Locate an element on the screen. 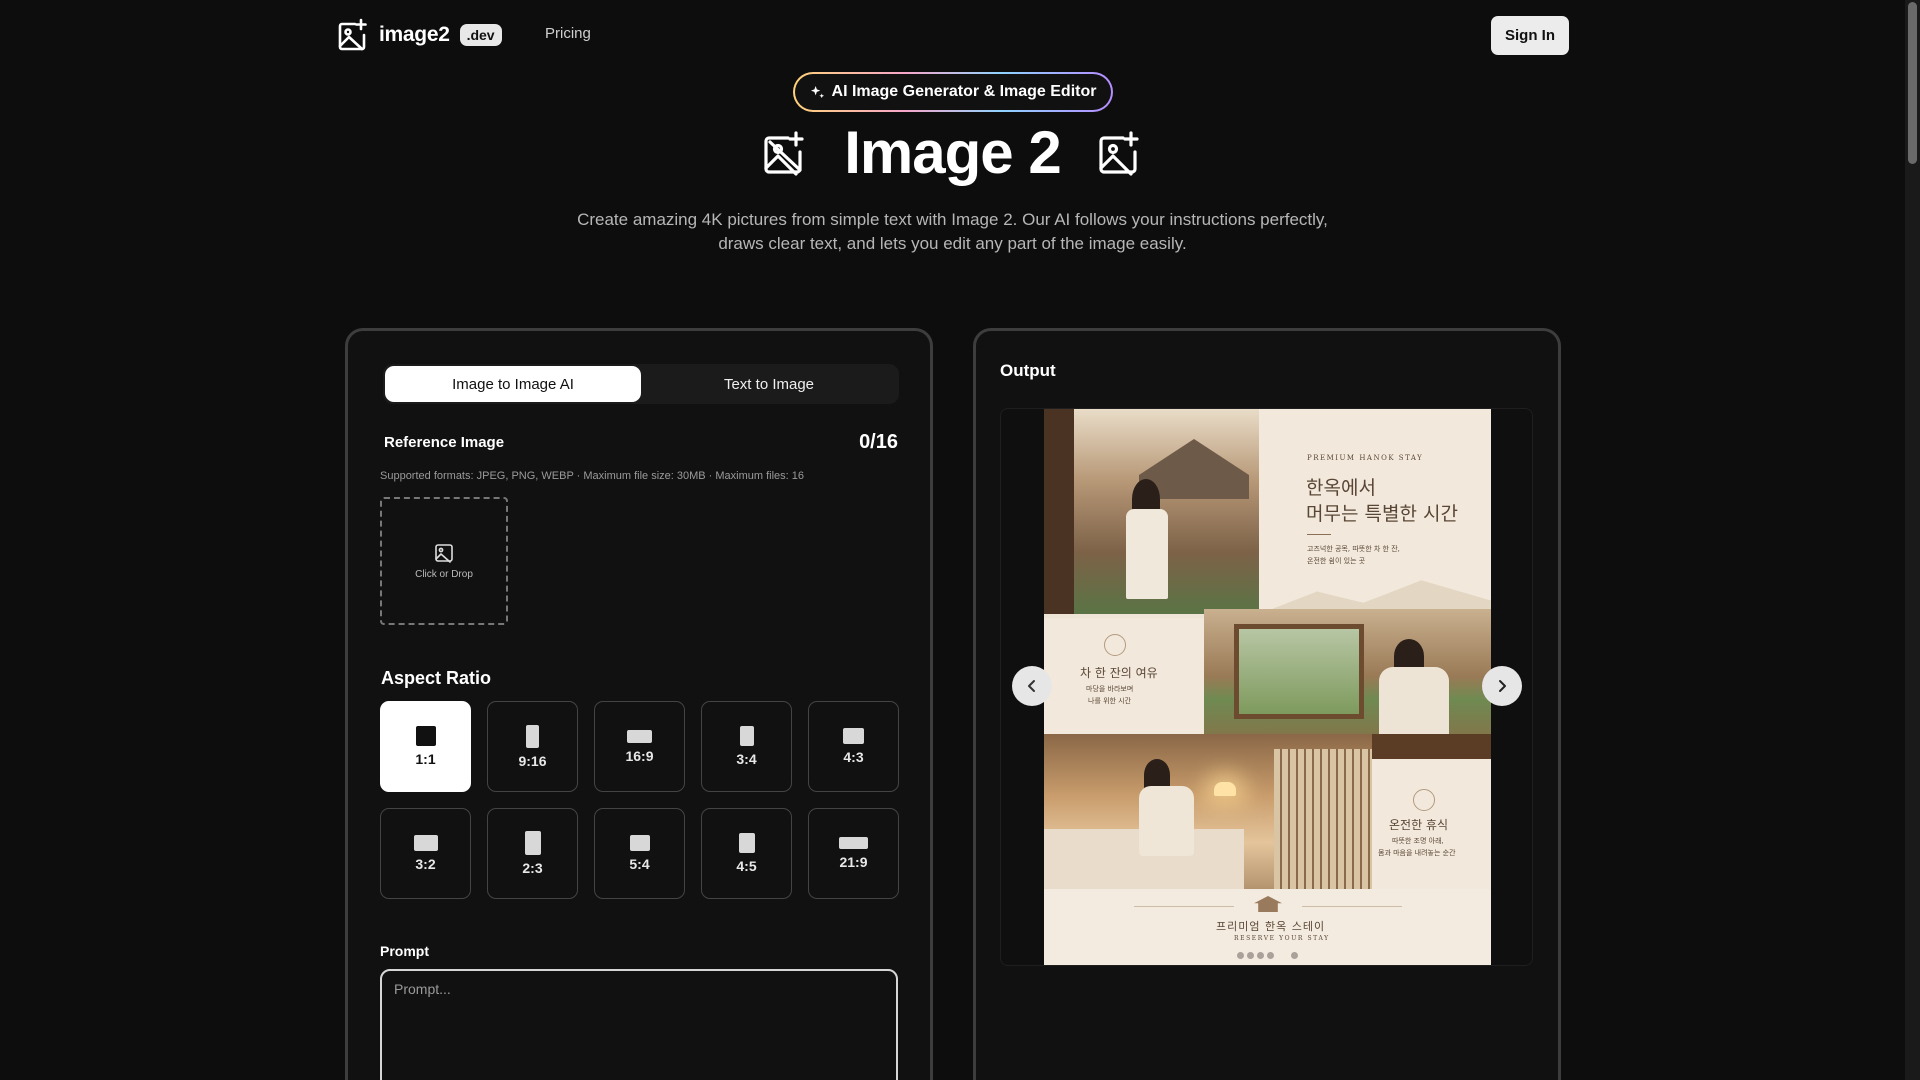  carousel-prev-button is located at coordinates (1032, 686).